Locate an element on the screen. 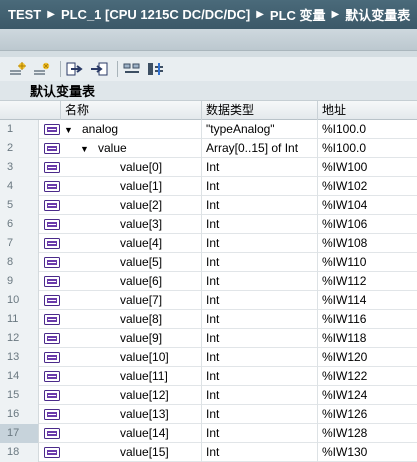 Image resolution: width=417 pixels, height=462 pixels. table-row: 17 value[14] Int %IW128 is located at coordinates (208, 433).